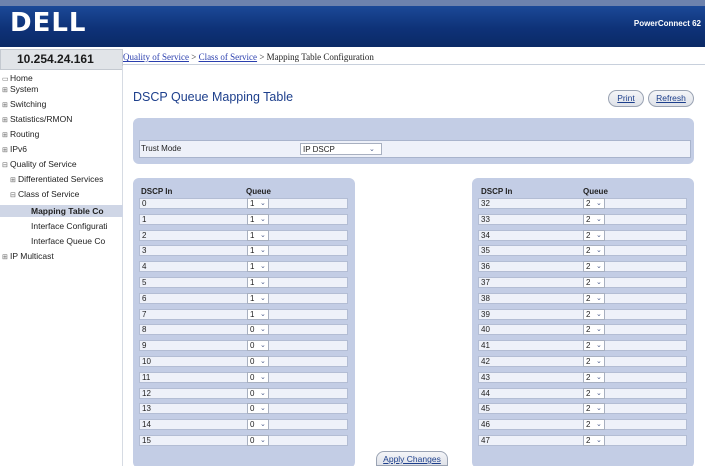 This screenshot has width=705, height=466. I want to click on dscp-in-value: 14, so click(146, 424).